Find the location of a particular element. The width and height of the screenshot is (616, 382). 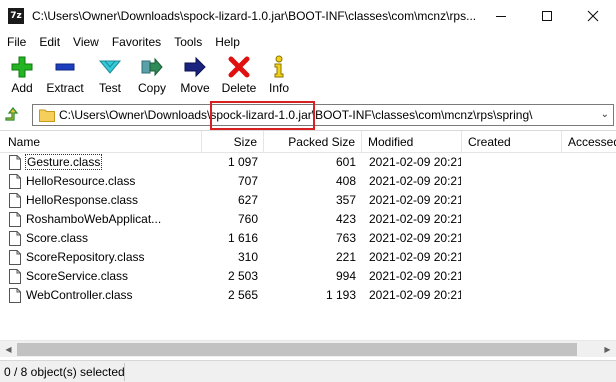

scrollbar-thumb is located at coordinates (297, 349).